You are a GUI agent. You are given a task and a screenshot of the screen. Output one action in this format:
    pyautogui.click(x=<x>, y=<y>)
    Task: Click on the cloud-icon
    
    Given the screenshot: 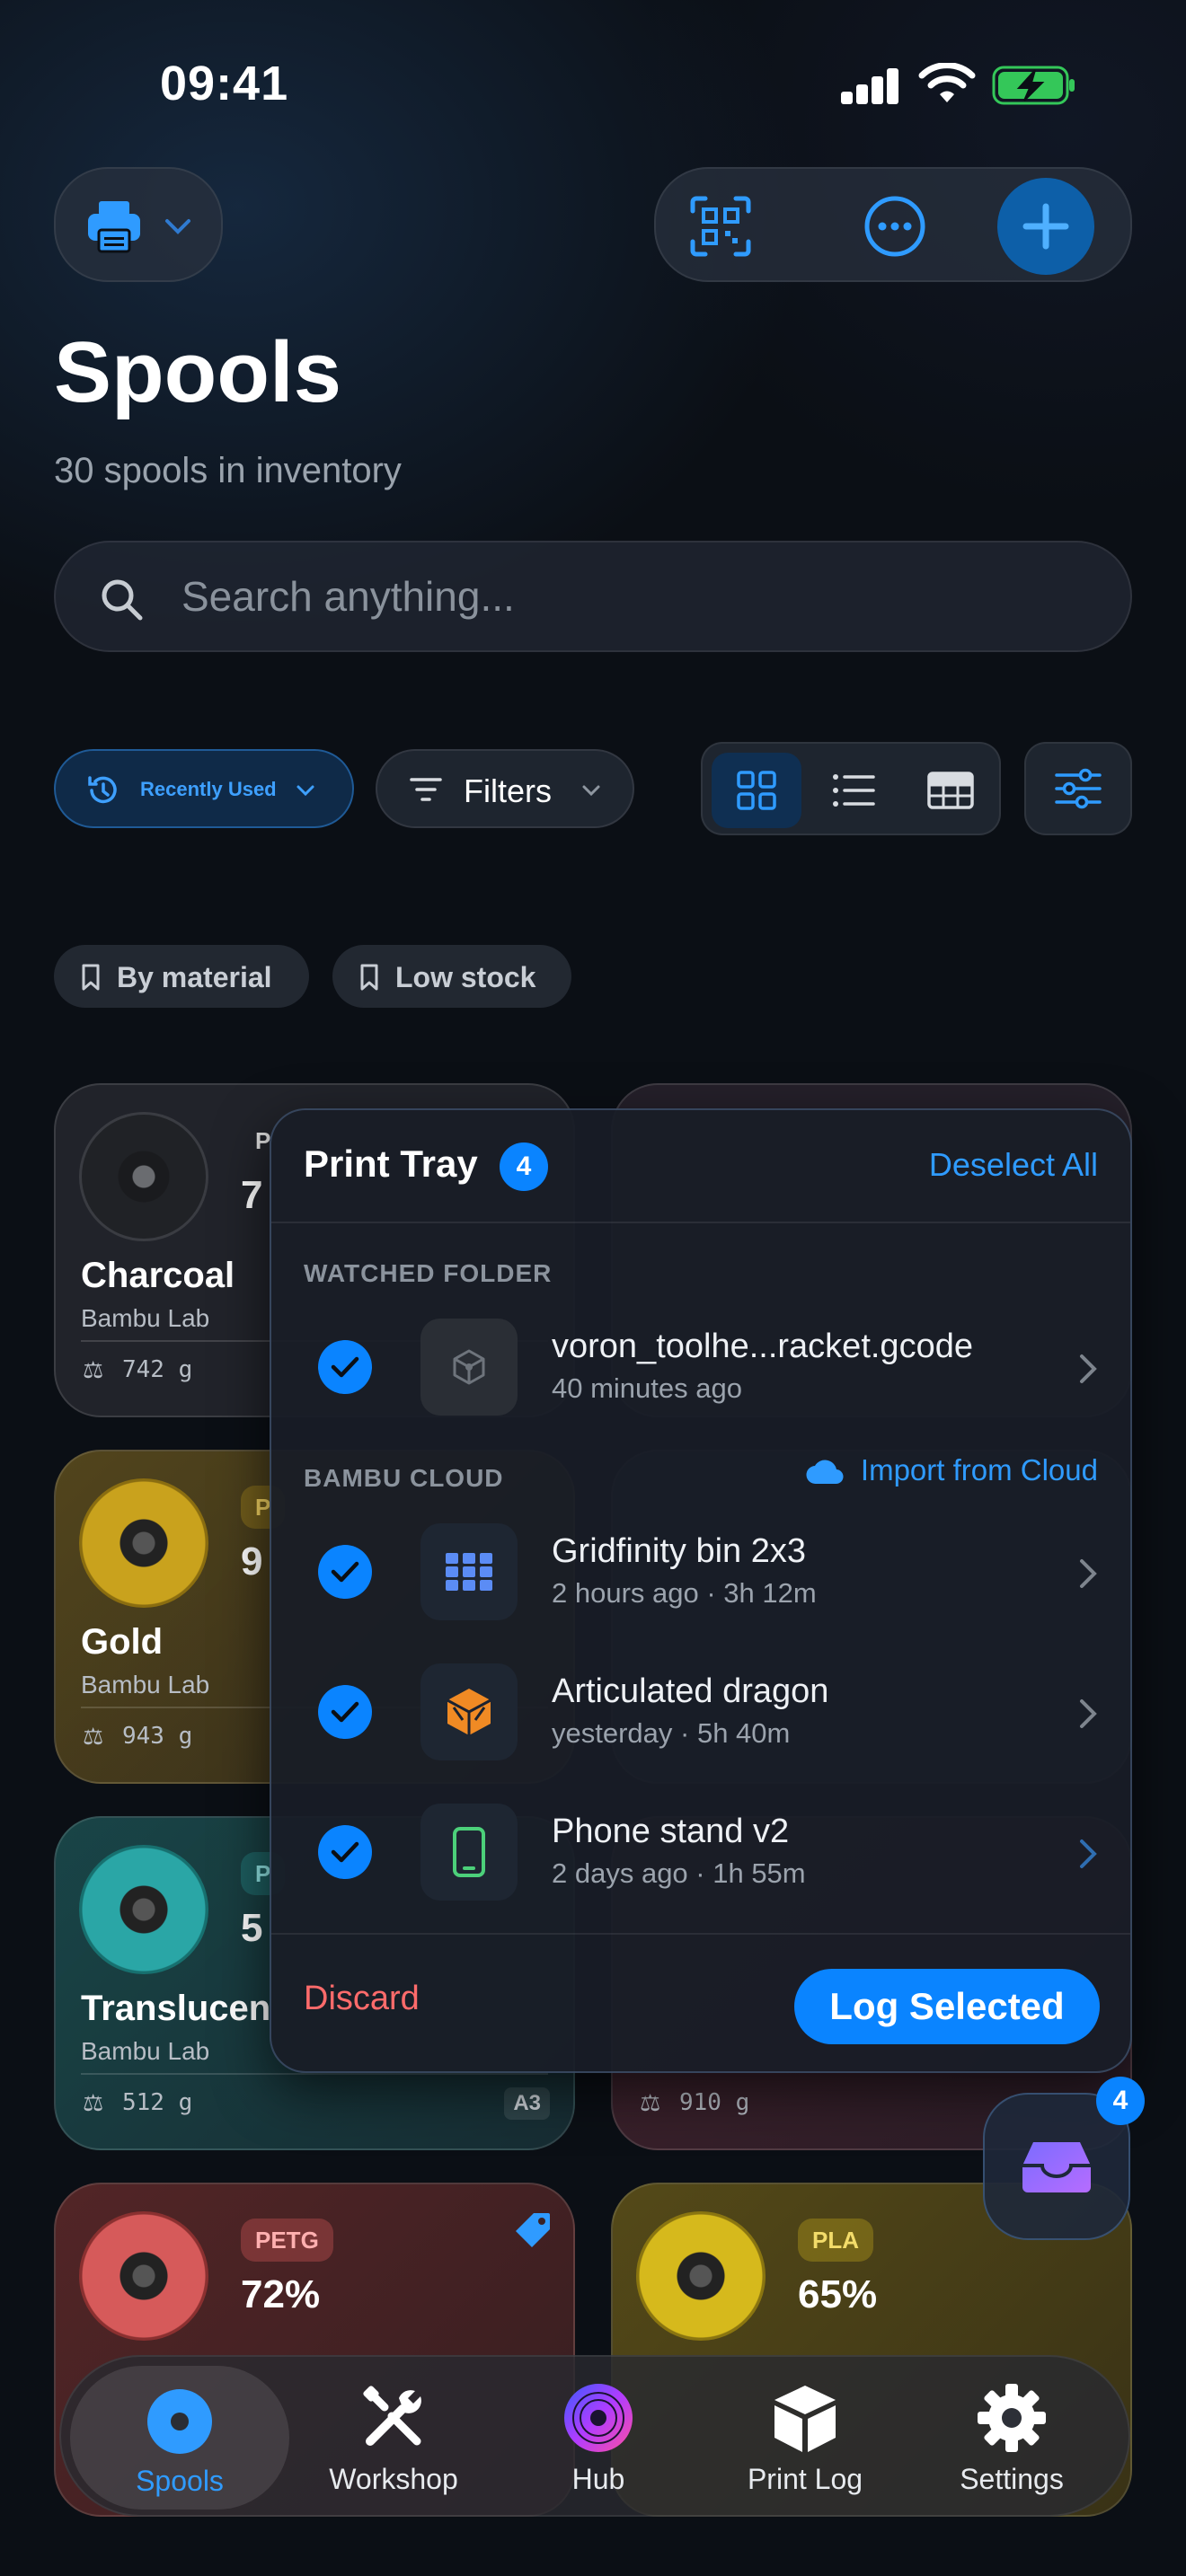 What is the action you would take?
    pyautogui.click(x=825, y=1472)
    